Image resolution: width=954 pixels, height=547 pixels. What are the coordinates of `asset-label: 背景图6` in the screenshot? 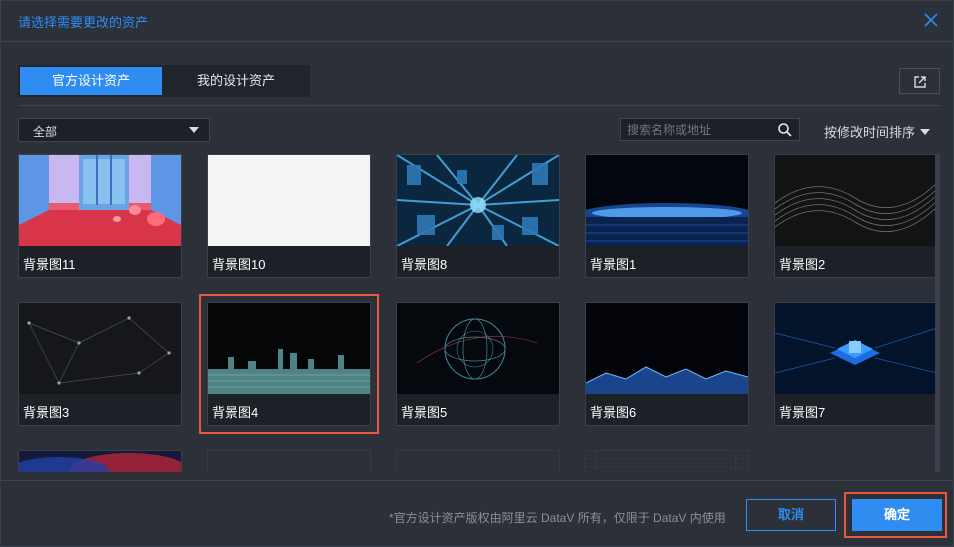 It's located at (613, 412).